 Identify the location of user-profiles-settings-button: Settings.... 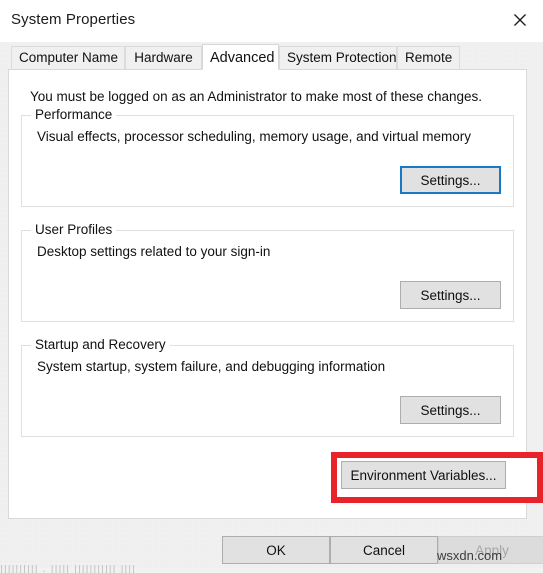
(450, 295).